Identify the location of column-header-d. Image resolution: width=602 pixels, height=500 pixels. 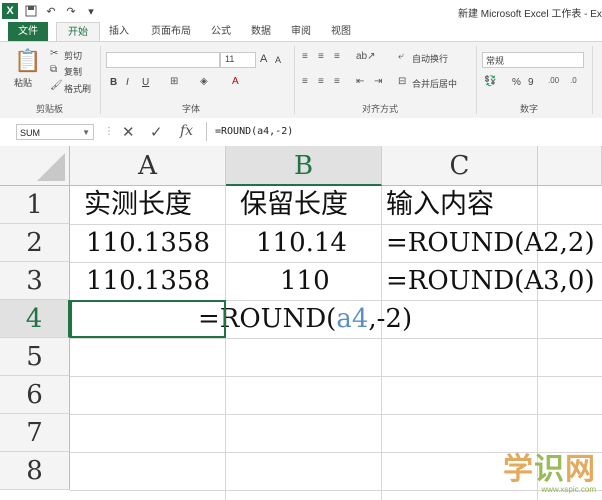
(570, 166).